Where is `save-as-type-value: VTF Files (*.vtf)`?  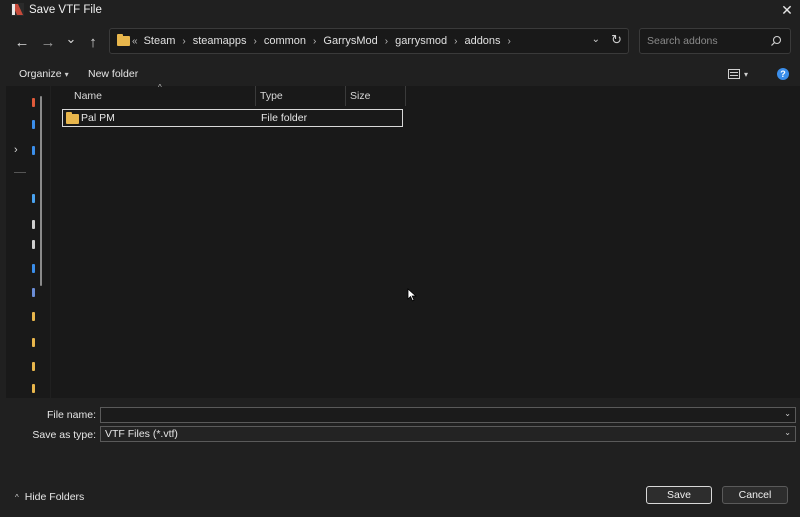 save-as-type-value: VTF Files (*.vtf) is located at coordinates (141, 434).